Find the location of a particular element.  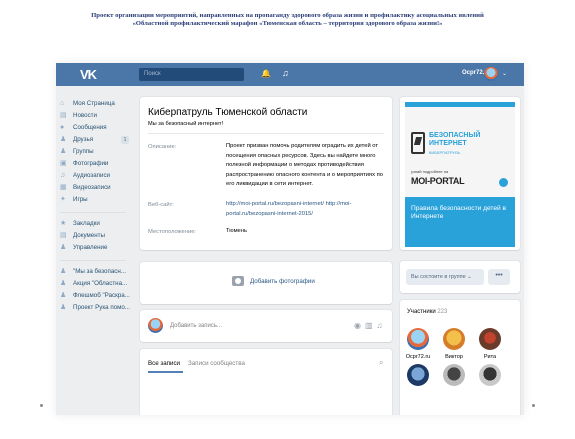

sidebar-item-label: Группы is located at coordinates (83, 151).